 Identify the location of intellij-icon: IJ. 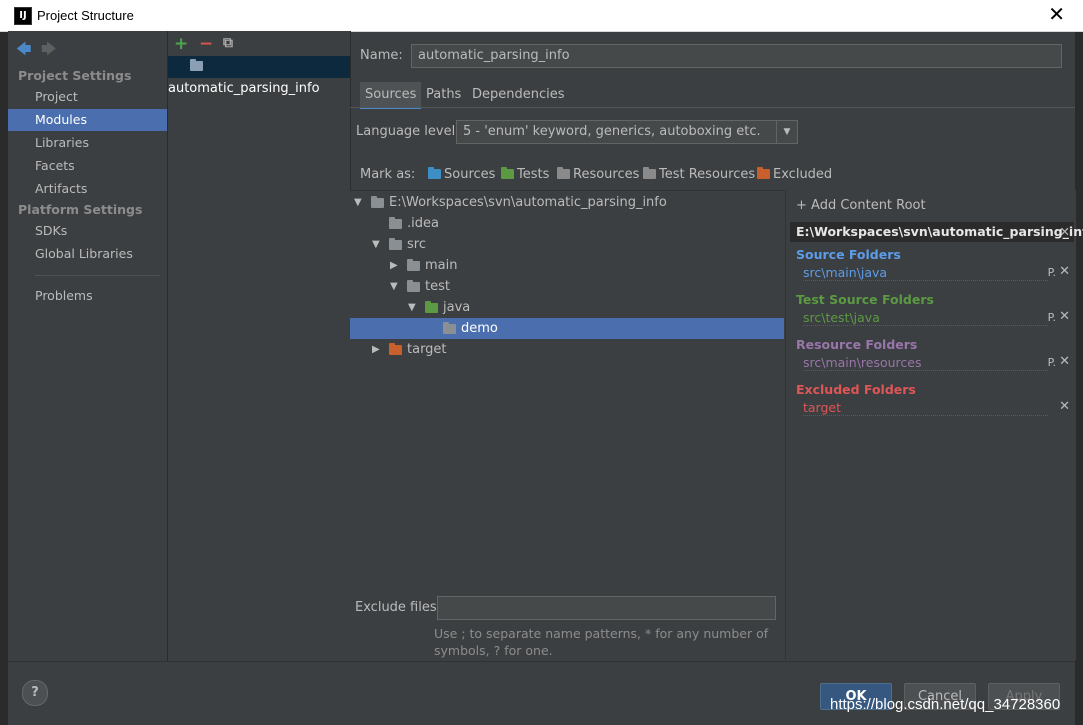
(23, 16).